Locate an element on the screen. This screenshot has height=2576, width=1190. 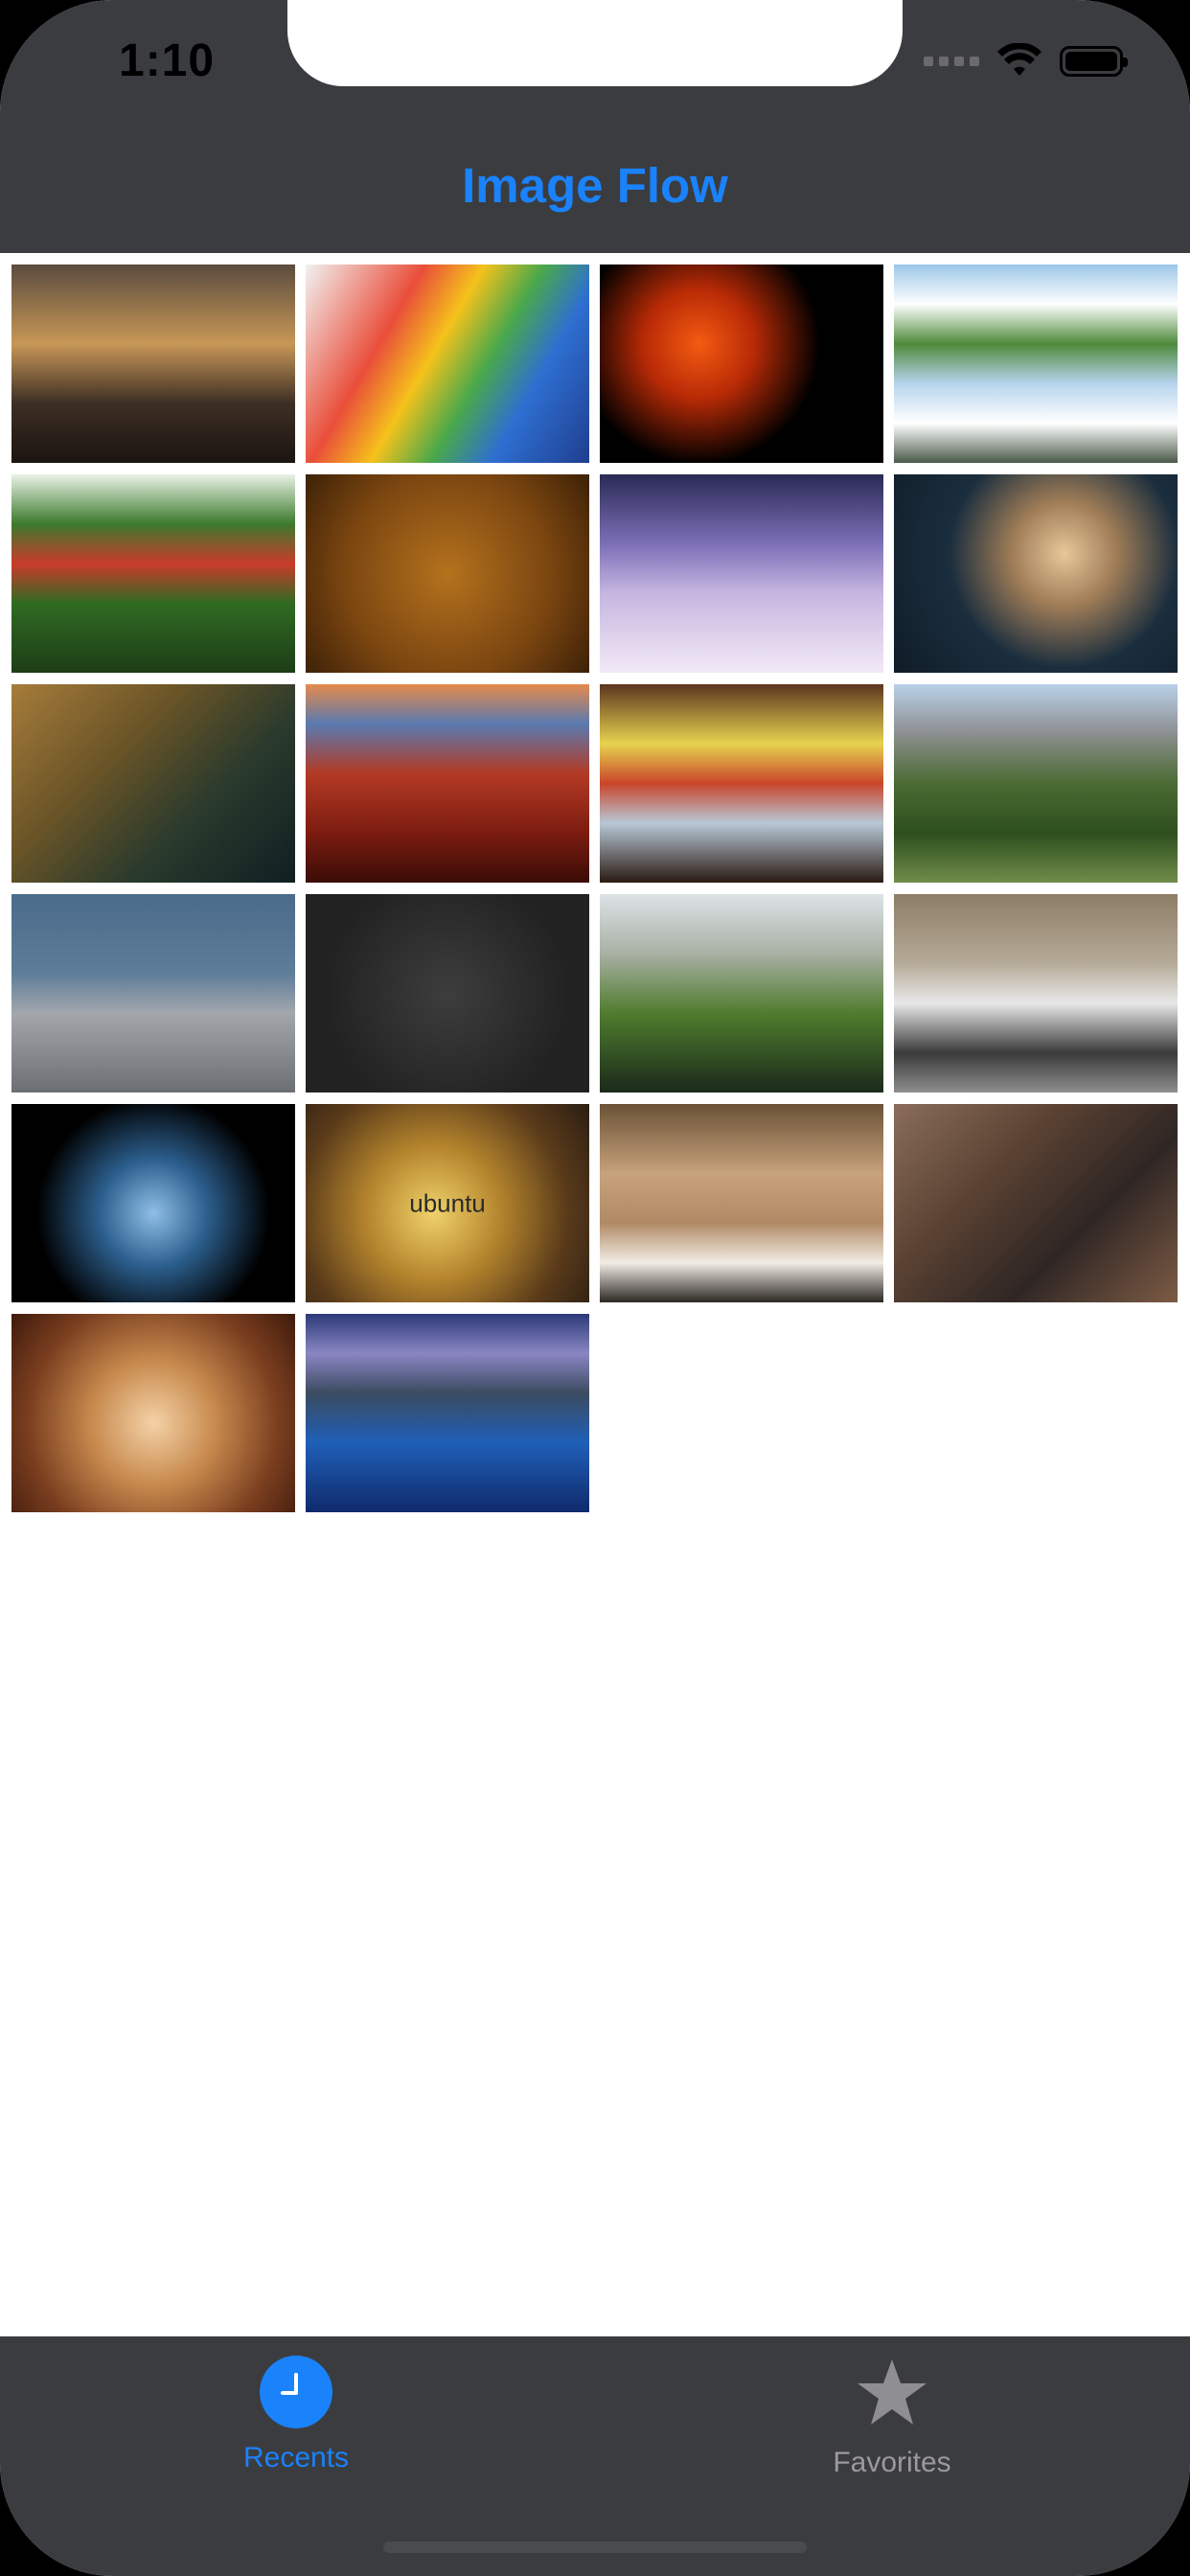
navigation-bar: 1:10 Image Flow is located at coordinates (595, 126).